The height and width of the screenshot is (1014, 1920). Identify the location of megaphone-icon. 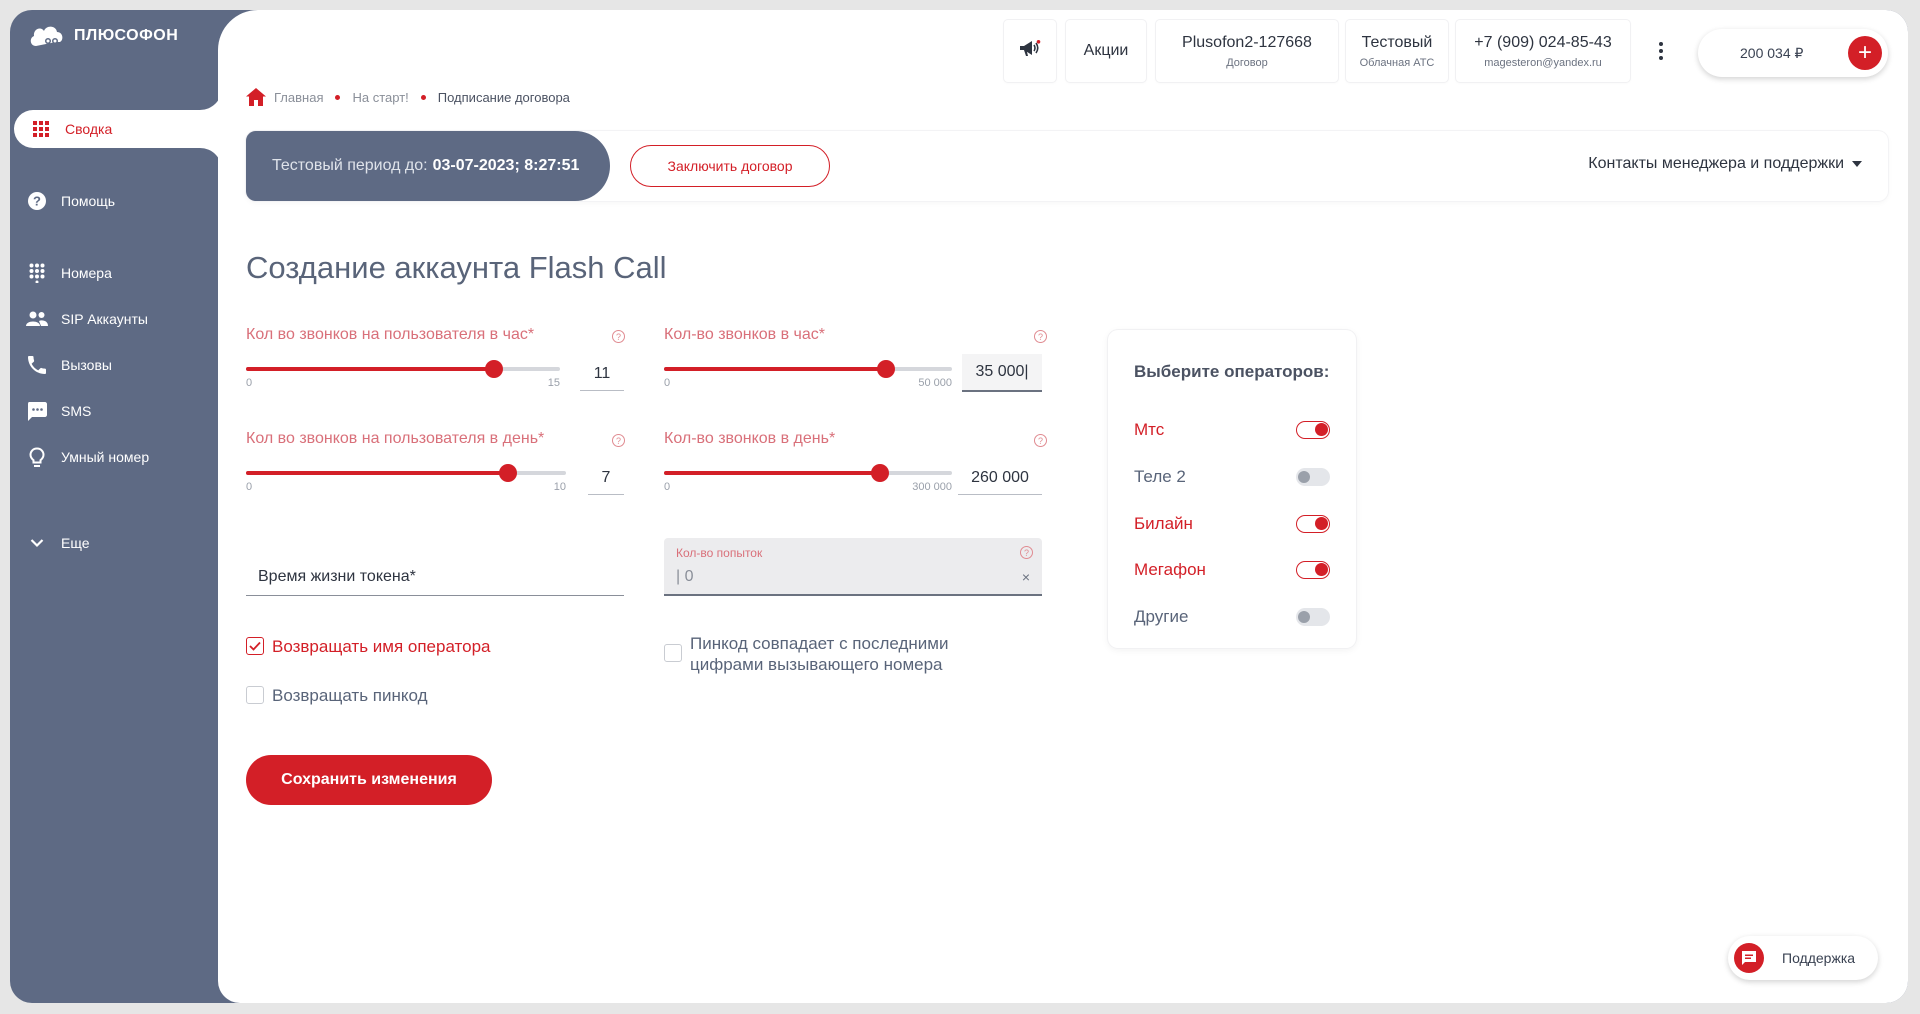
(1030, 51).